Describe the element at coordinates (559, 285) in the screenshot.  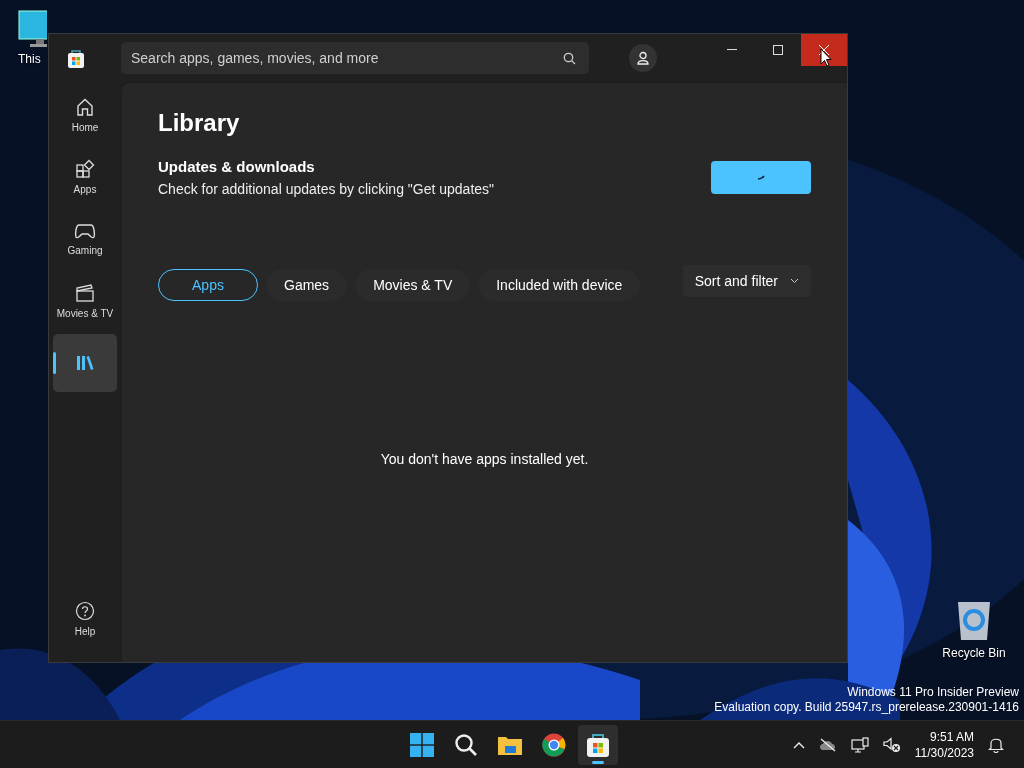
I see `filter-tab: Included with device` at that location.